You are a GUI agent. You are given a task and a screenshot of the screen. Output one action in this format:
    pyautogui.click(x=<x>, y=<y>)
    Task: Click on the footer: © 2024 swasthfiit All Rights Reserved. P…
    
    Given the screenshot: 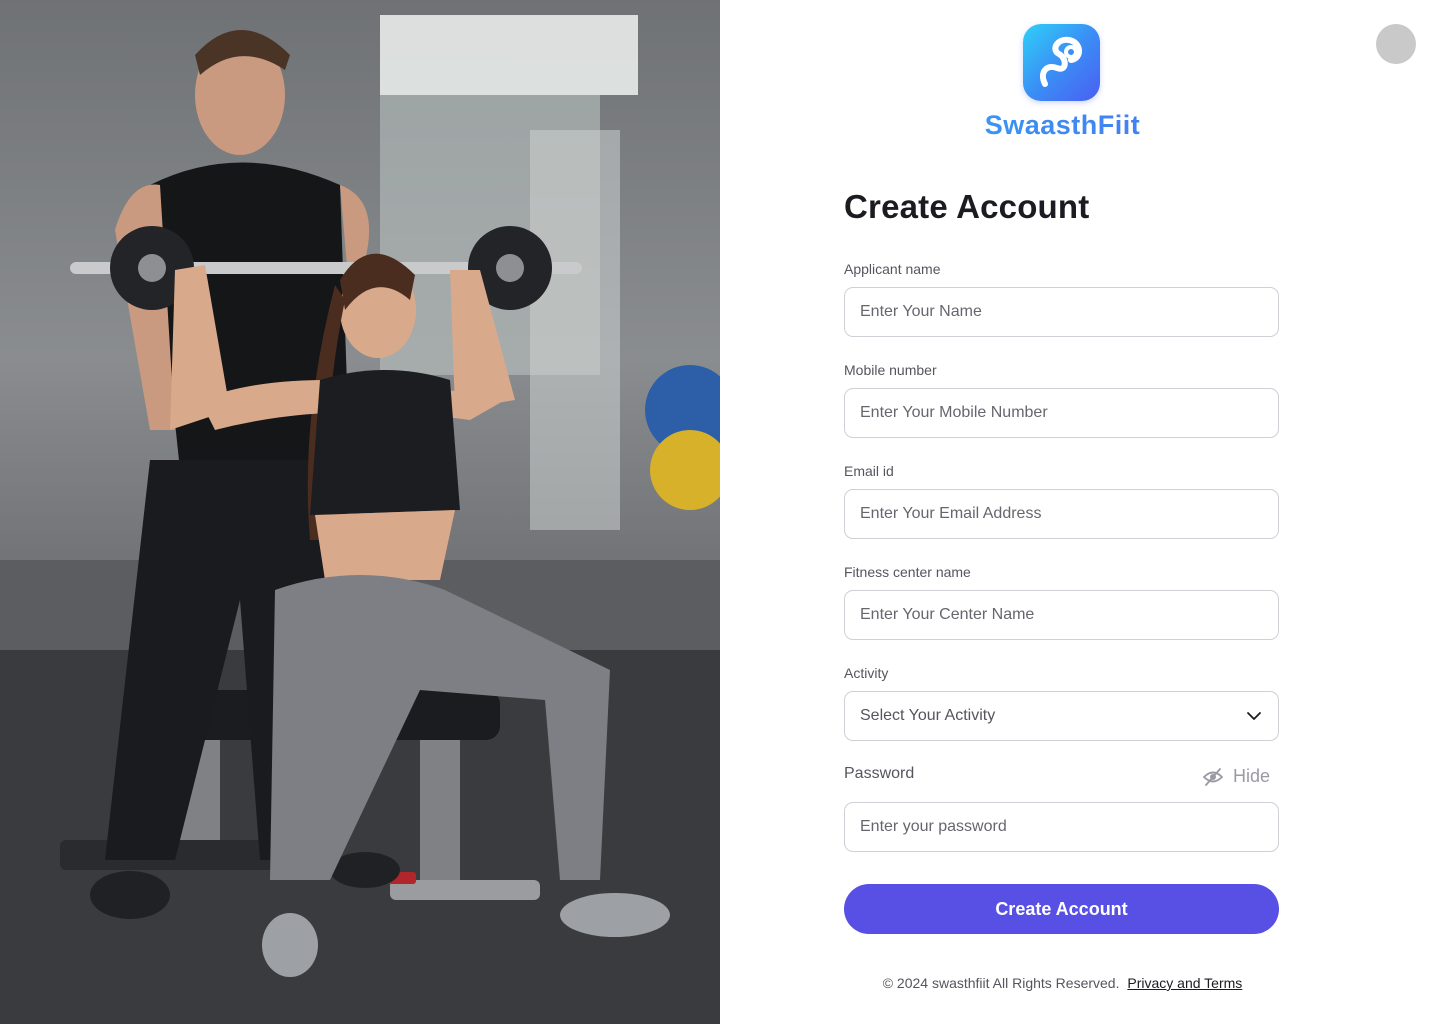 What is the action you would take?
    pyautogui.click(x=1062, y=983)
    